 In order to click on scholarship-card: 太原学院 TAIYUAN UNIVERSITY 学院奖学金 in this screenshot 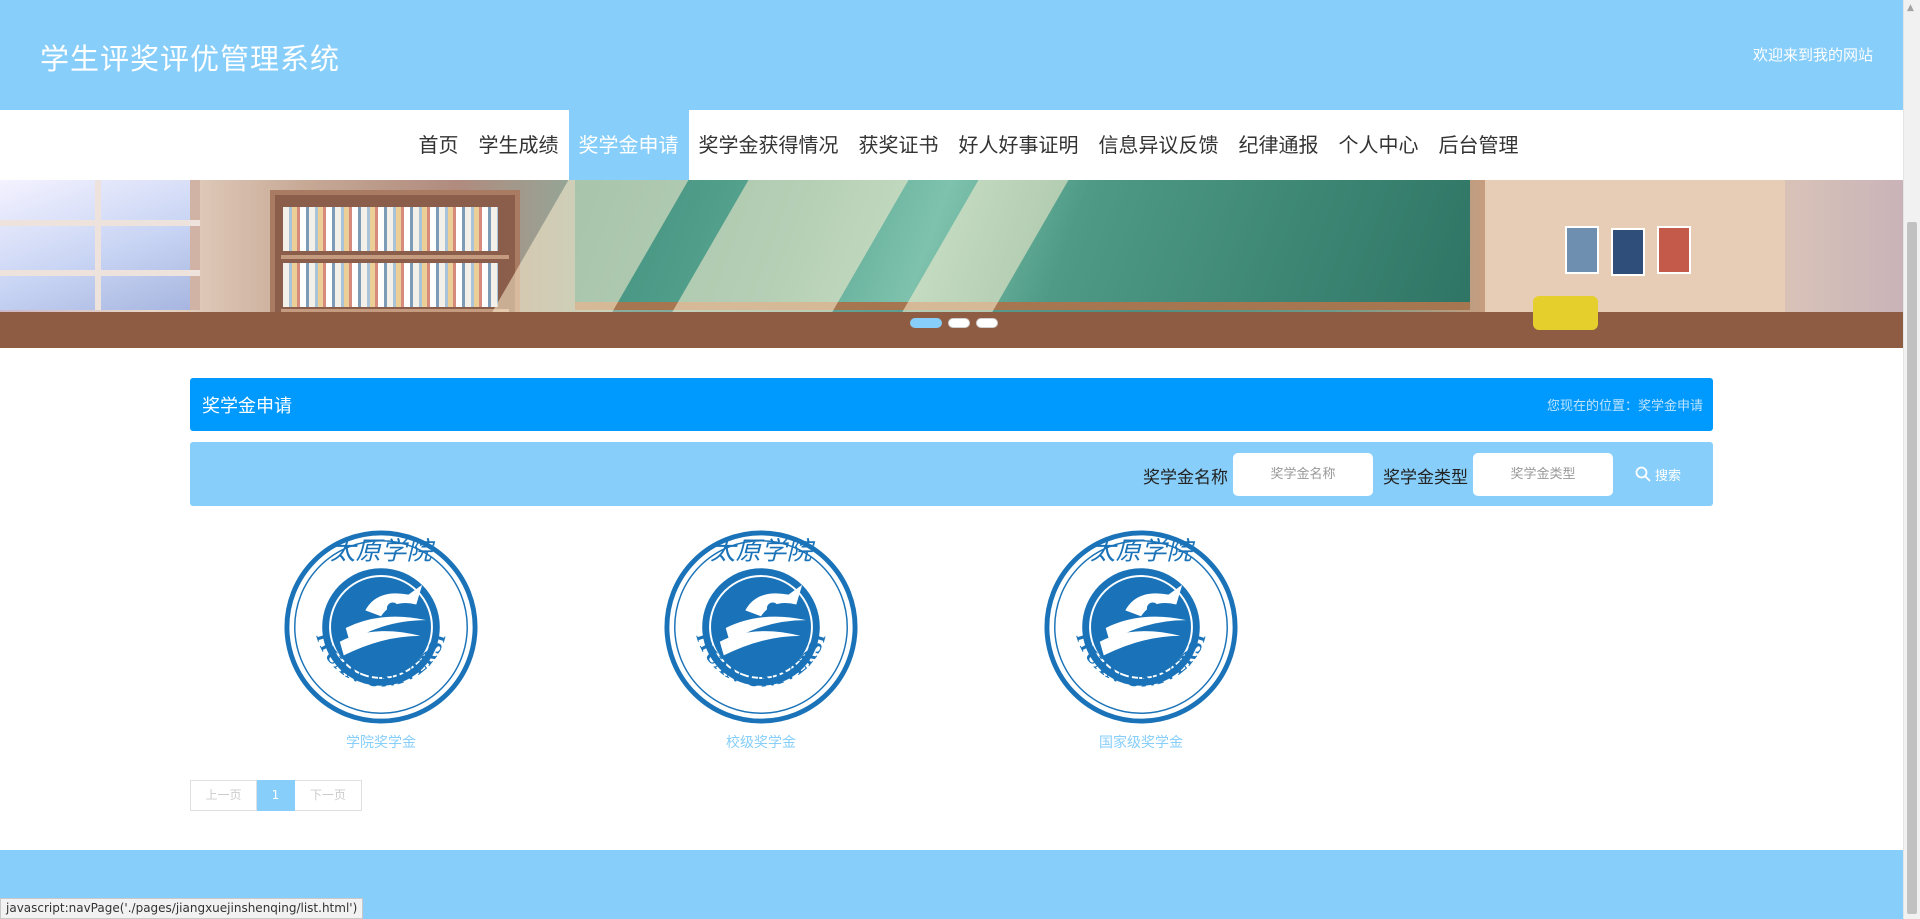, I will do `click(381, 639)`.